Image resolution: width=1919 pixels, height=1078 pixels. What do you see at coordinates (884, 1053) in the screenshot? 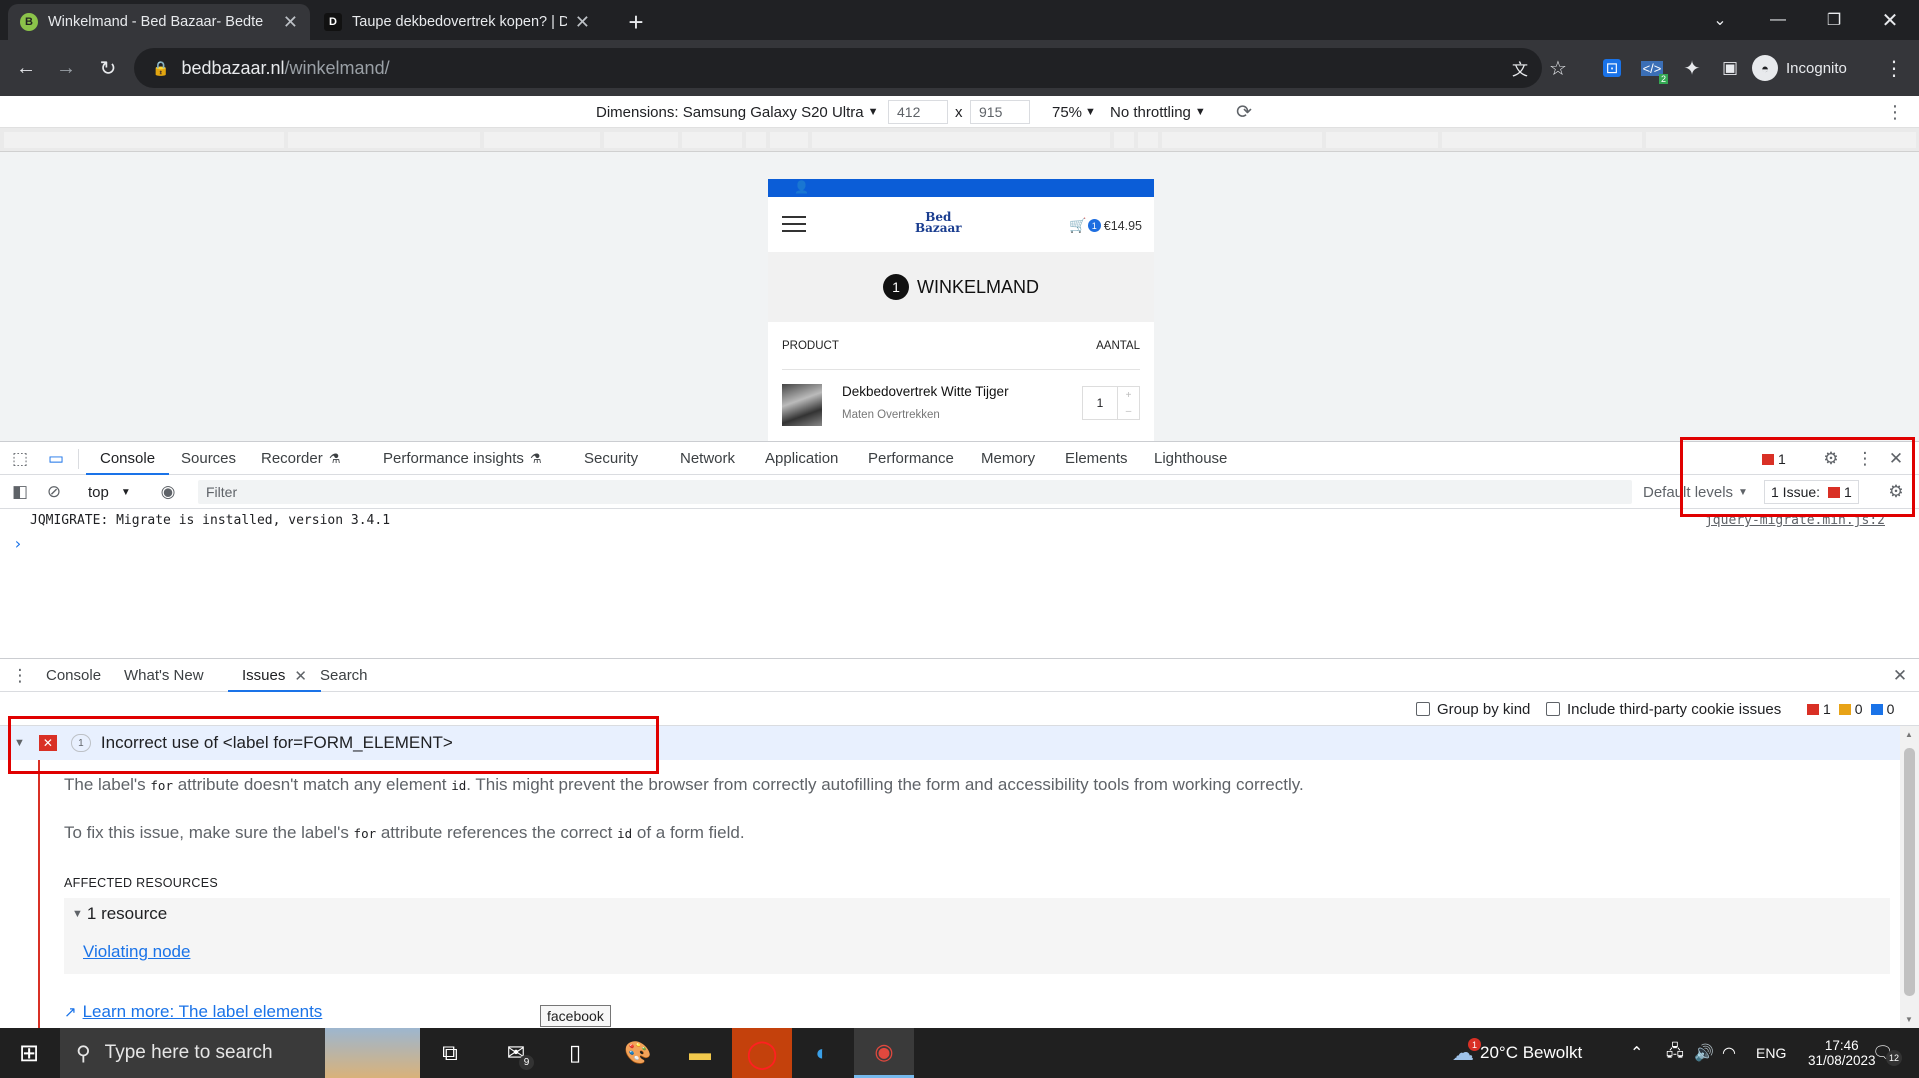
I see `chrome-icon: ◉` at bounding box center [884, 1053].